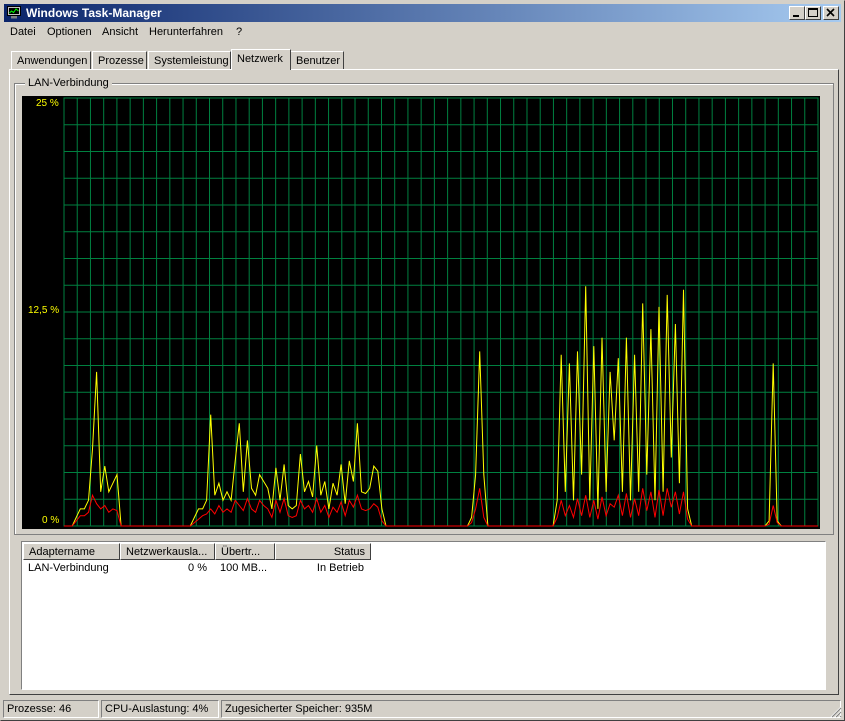 The height and width of the screenshot is (721, 845). Describe the element at coordinates (68, 568) in the screenshot. I see `adapter-name-cell: LAN-Verbindung` at that location.